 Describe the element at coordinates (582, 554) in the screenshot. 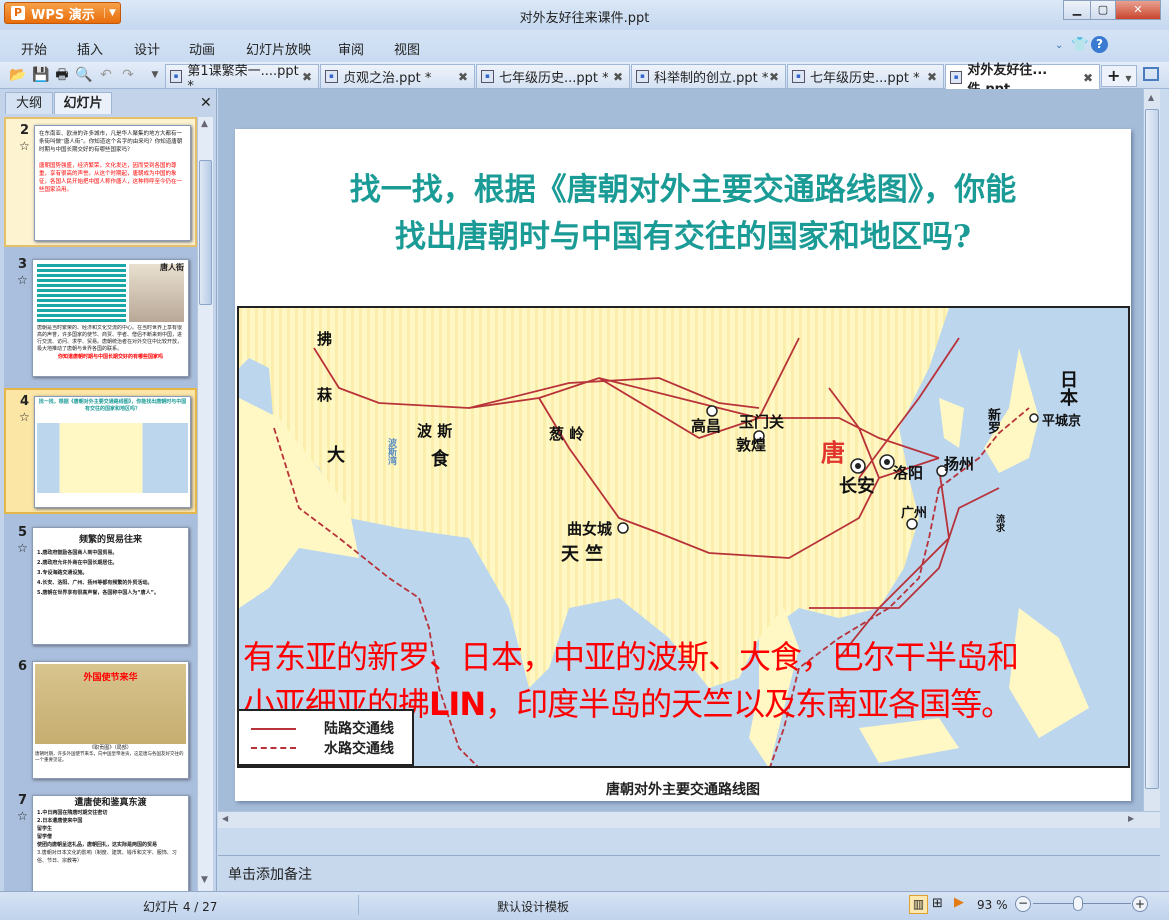

I see `map-label-tianzhu: 天 竺` at that location.